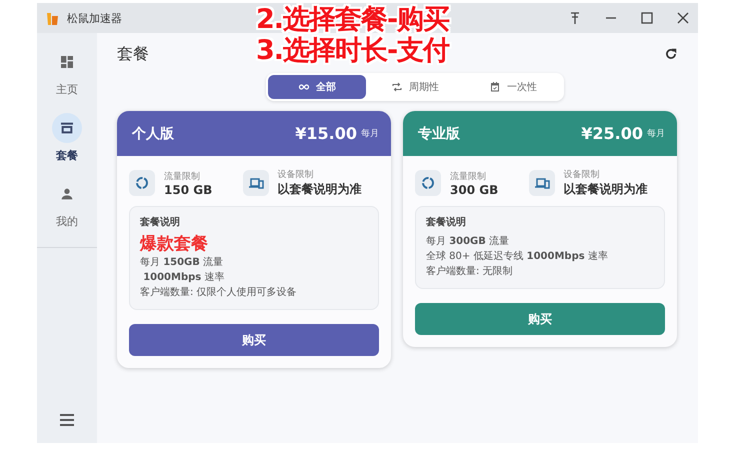 This screenshot has height=451, width=750. Describe the element at coordinates (184, 277) in the screenshot. I see `description-line: 1000Mbps 速率` at that location.